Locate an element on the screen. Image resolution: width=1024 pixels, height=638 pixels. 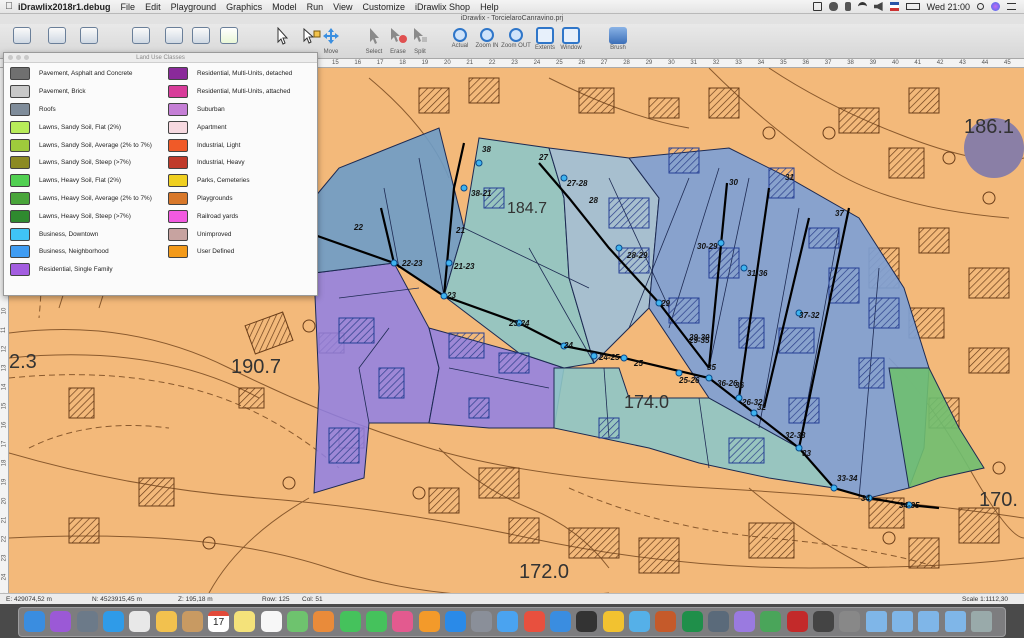
minimize-icon is located at coordinates (18, 57).